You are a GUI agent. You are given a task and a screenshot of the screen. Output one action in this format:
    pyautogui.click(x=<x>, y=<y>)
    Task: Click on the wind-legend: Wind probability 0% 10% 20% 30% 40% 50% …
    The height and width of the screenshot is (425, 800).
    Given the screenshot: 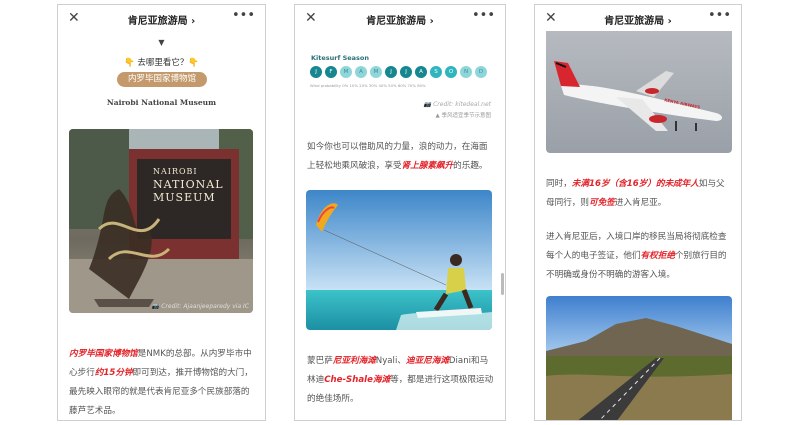 What is the action you would take?
    pyautogui.click(x=402, y=85)
    